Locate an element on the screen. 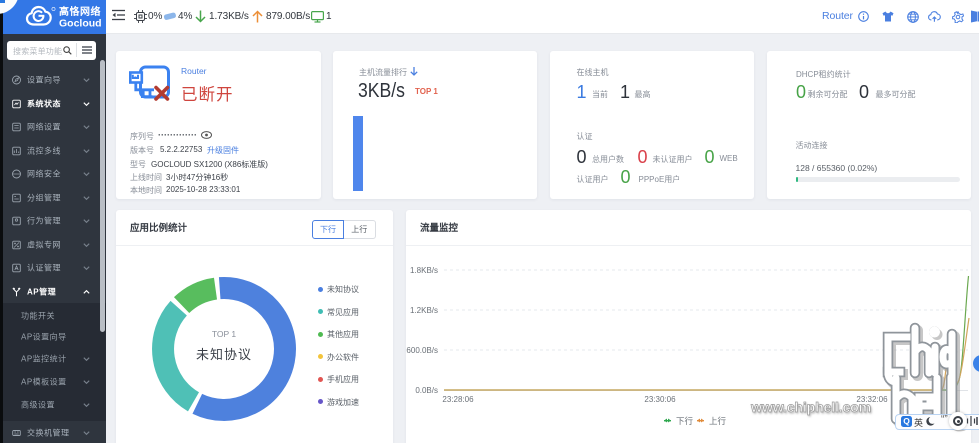  svg-text: Gocloud is located at coordinates (80, 24).